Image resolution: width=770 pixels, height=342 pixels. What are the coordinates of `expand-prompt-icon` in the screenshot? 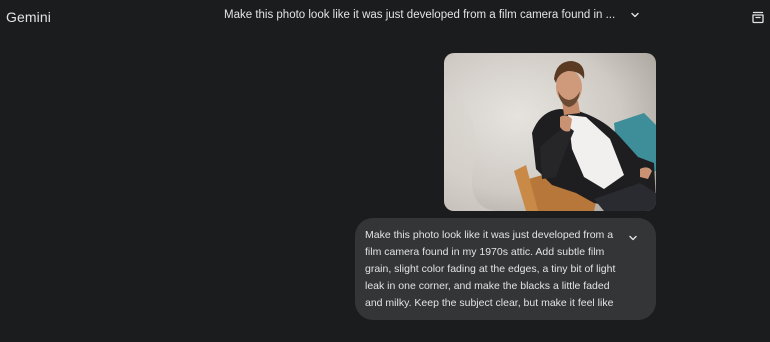 It's located at (633, 238).